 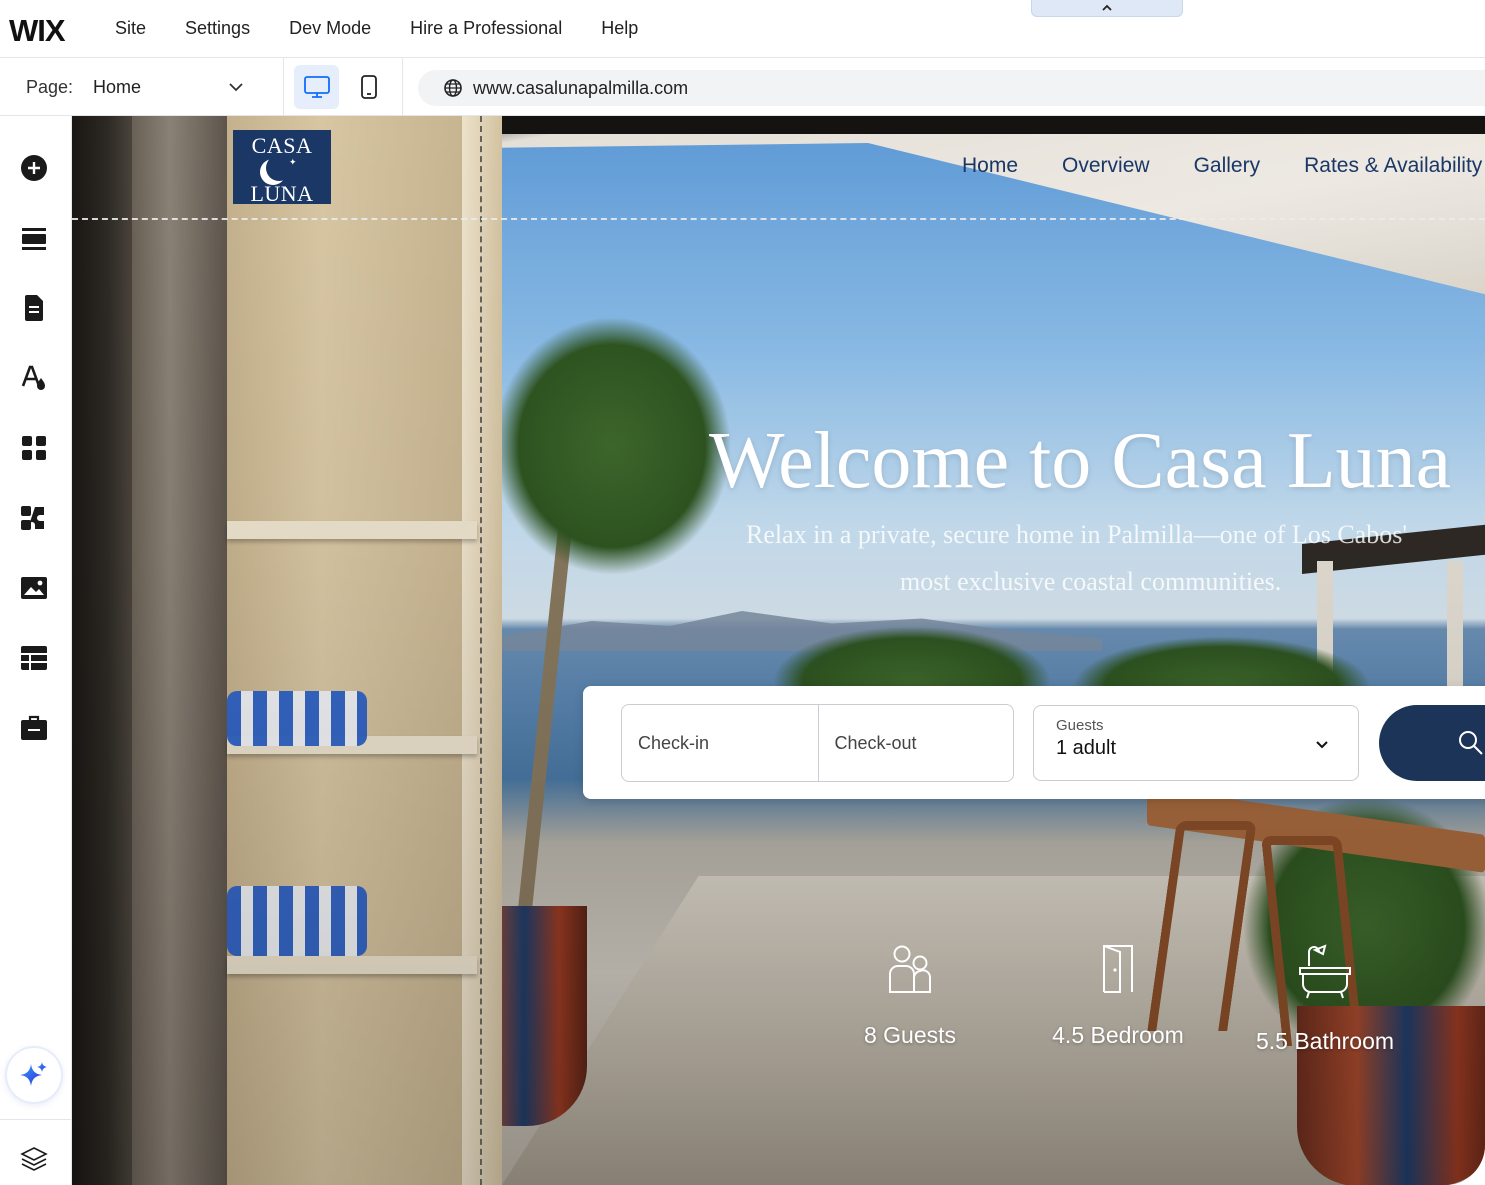 I want to click on search-icon, so click(x=1471, y=743).